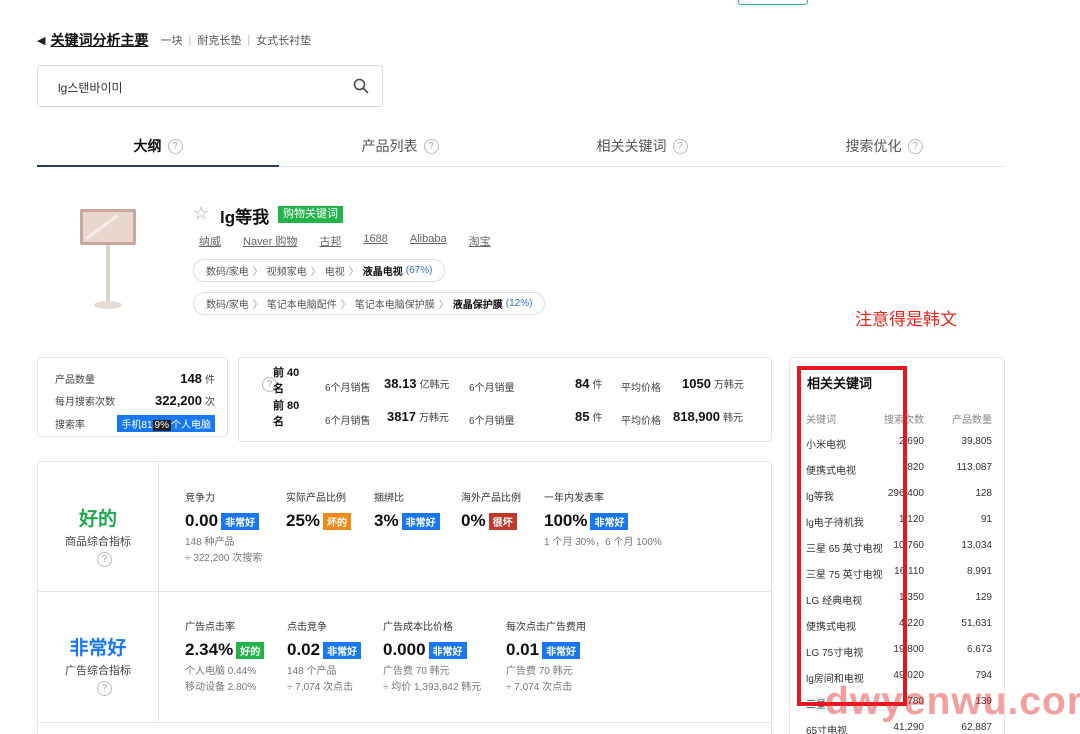 This screenshot has height=734, width=1080. What do you see at coordinates (135, 378) in the screenshot?
I see `product-count-row: 产品数量 148 件` at bounding box center [135, 378].